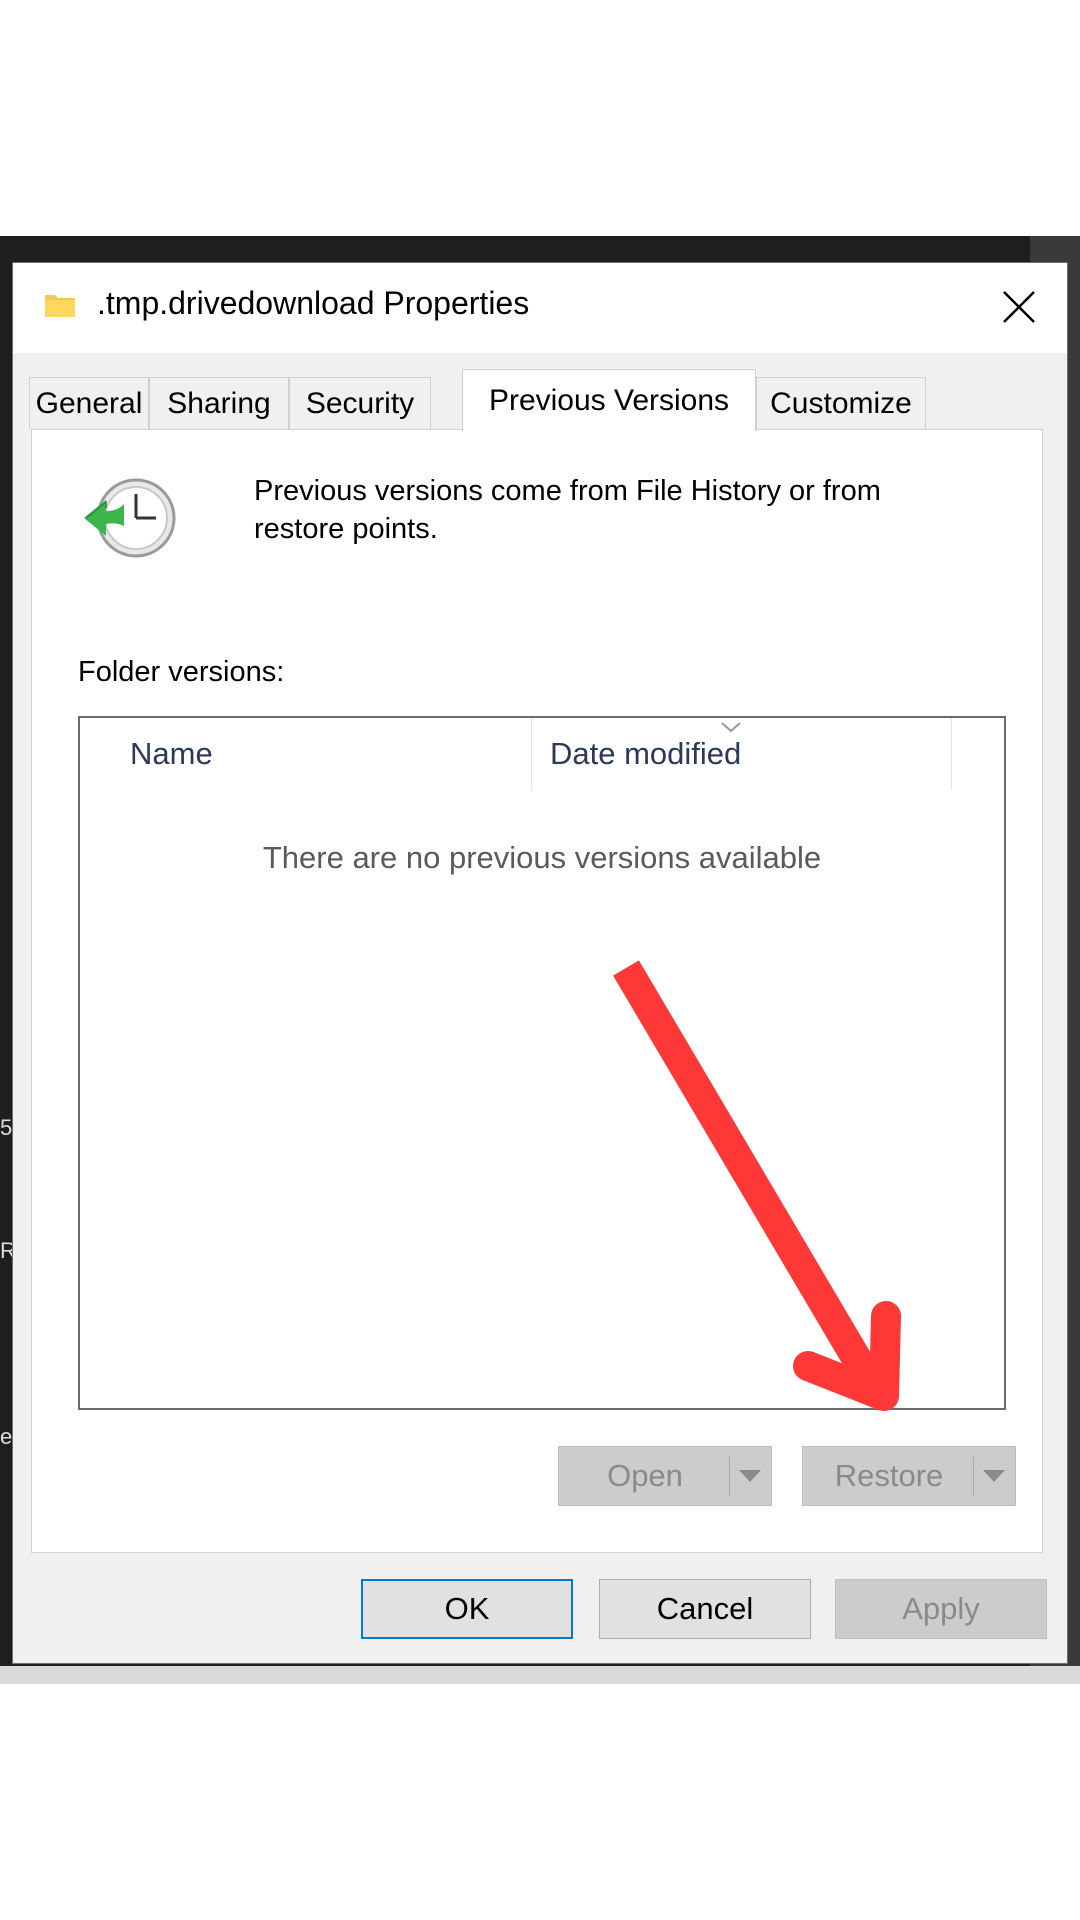  I want to click on close-button, so click(1019, 307).